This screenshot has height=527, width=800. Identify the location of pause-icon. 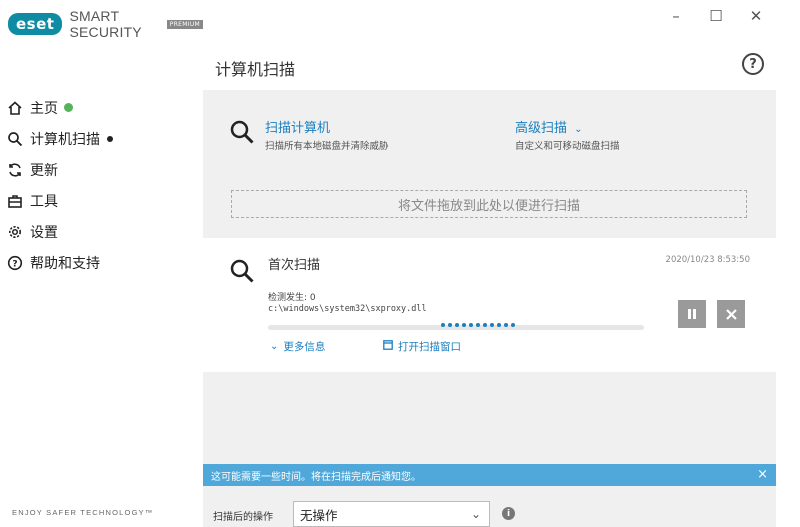
(692, 314).